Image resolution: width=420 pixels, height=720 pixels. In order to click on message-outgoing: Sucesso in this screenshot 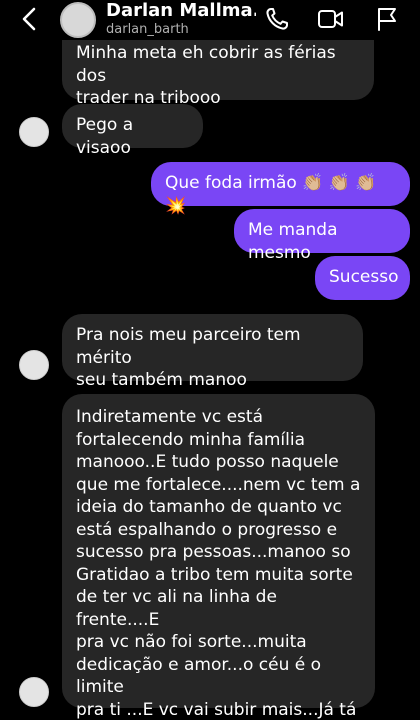, I will do `click(362, 278)`.